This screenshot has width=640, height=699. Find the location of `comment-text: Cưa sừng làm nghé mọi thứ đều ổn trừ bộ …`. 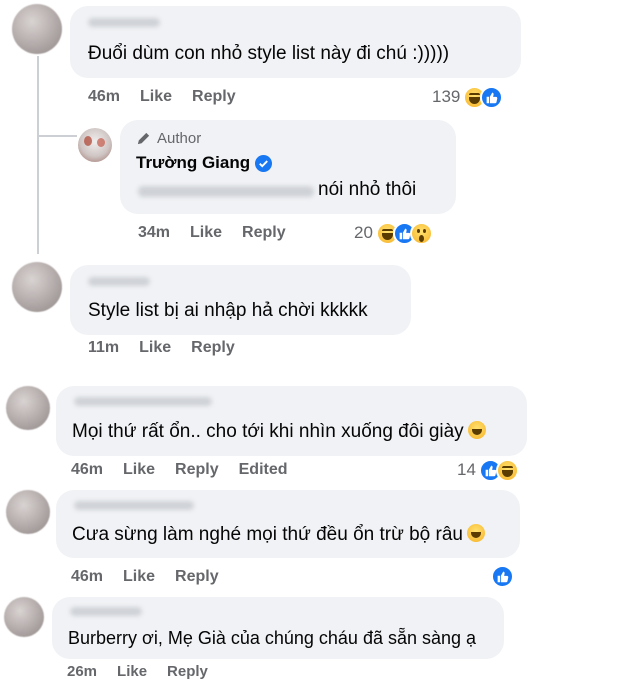

comment-text: Cưa sừng làm nghé mọi thứ đều ổn trừ bộ … is located at coordinates (278, 535).